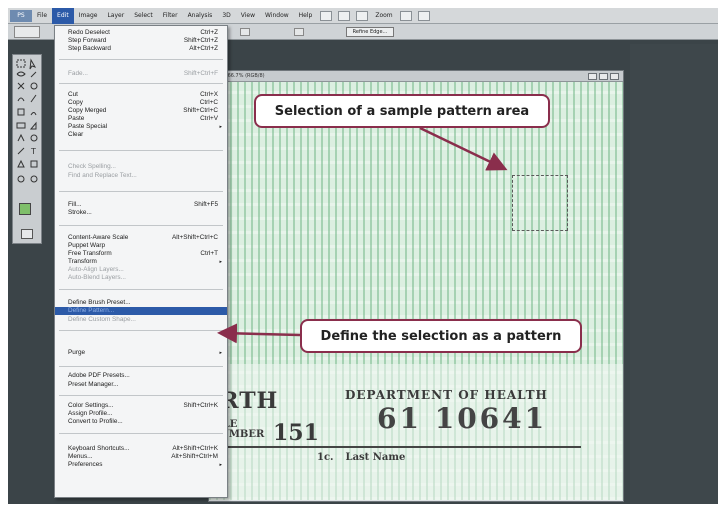  I want to click on edit-menu-item-preferences: Preferences ▸, so click(141, 465).